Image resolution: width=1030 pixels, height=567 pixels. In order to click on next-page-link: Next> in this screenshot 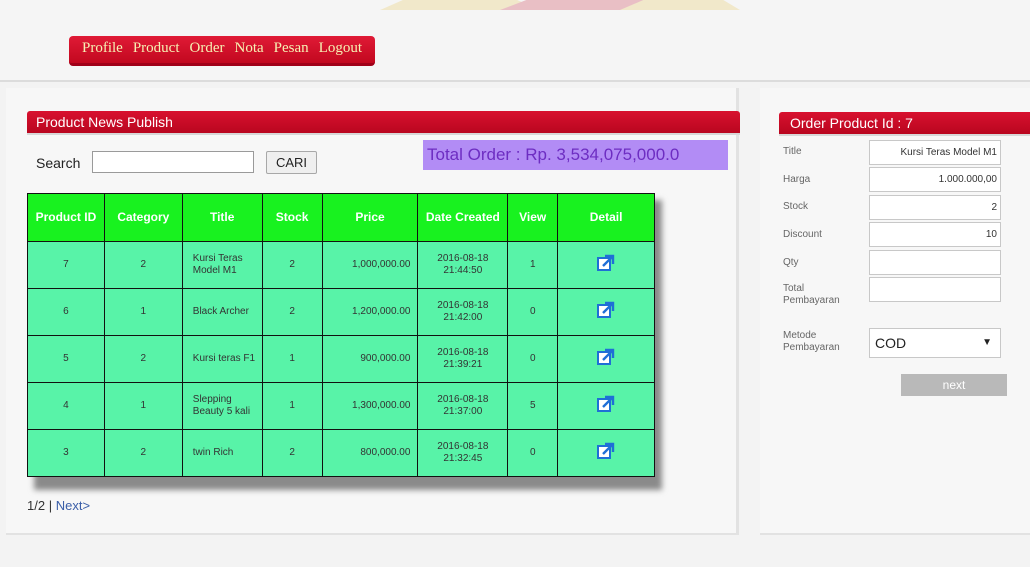, I will do `click(73, 505)`.